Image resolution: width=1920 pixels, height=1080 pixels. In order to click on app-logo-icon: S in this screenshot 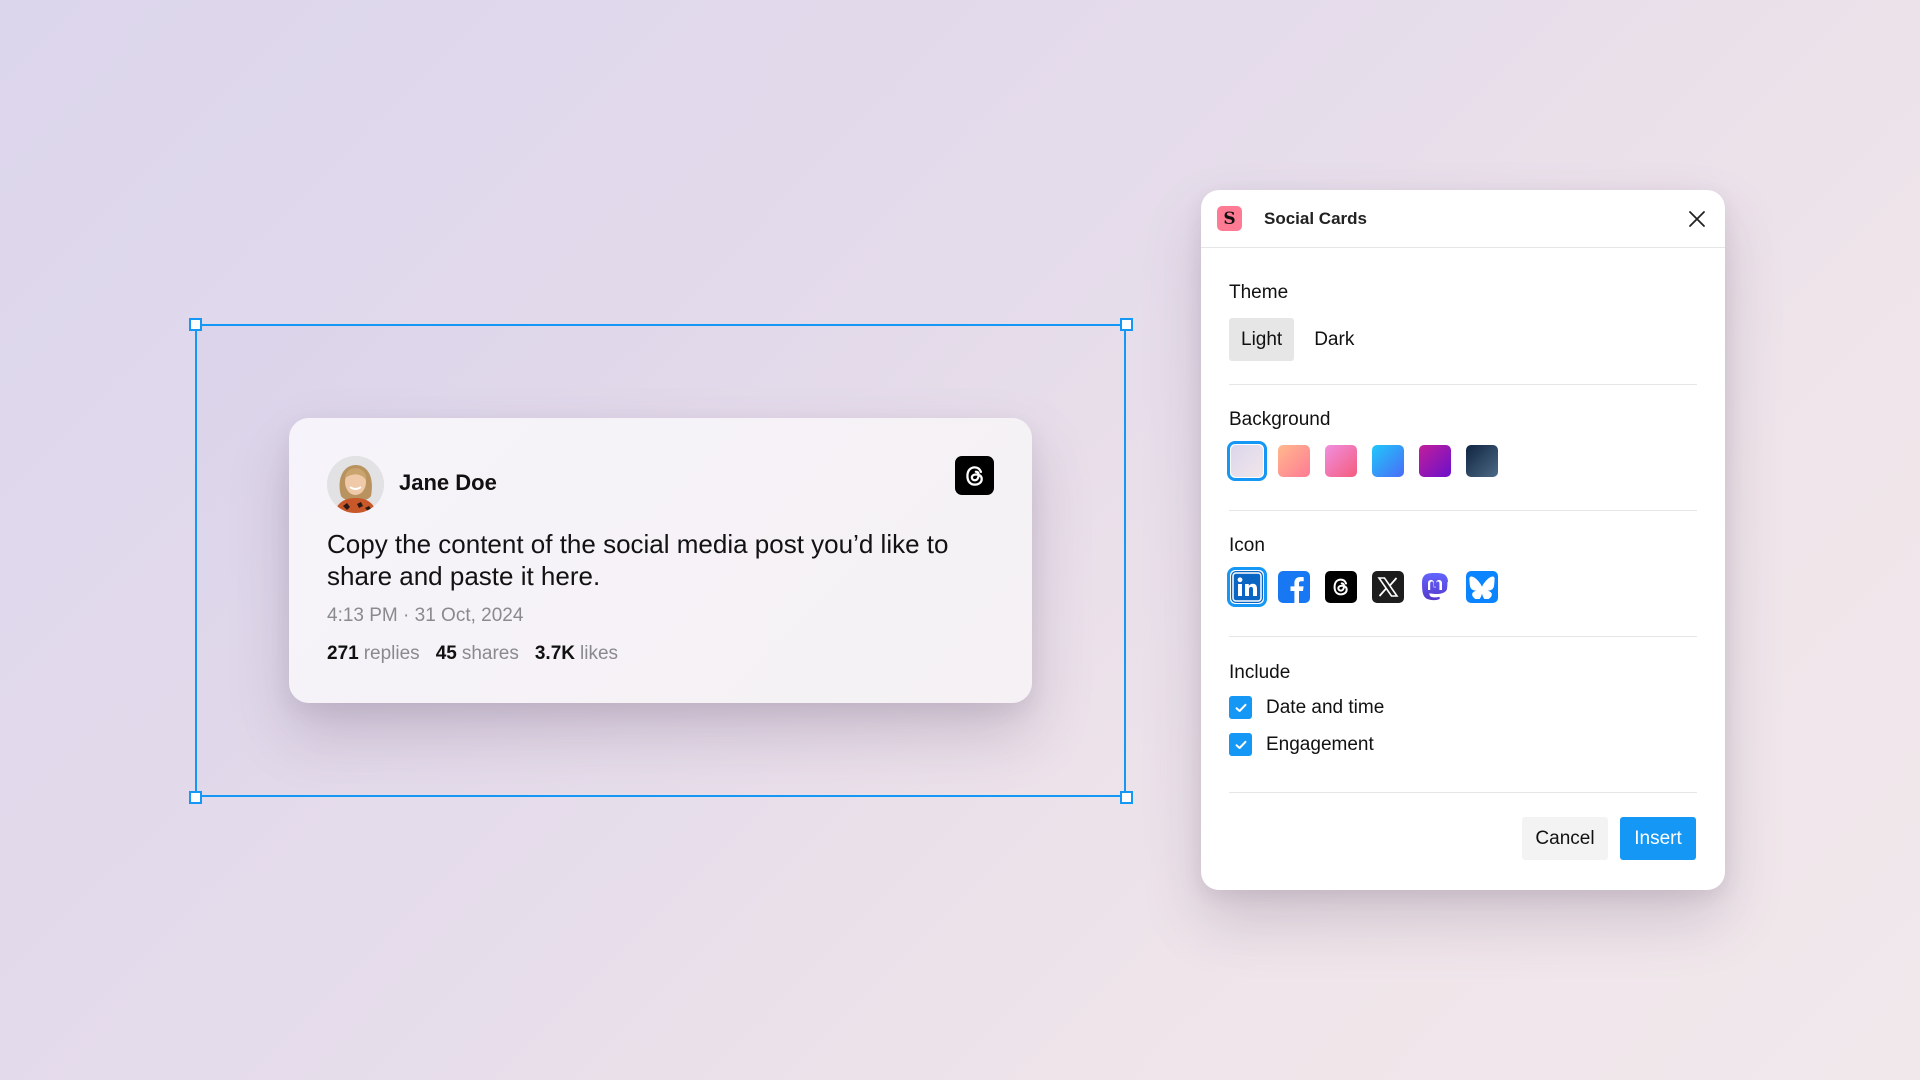, I will do `click(1229, 218)`.